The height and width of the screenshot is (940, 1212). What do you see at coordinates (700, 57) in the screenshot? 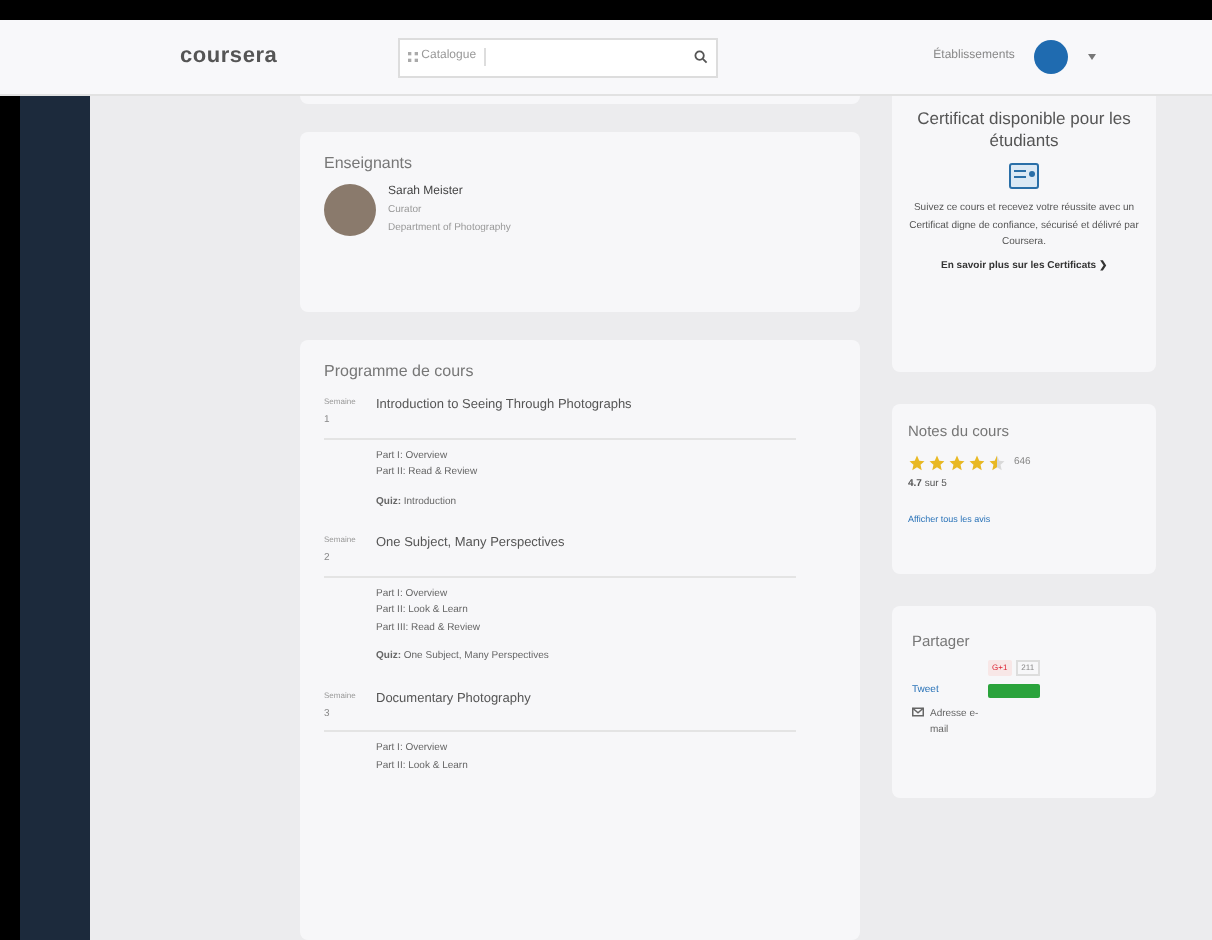
I see `search-icon` at bounding box center [700, 57].